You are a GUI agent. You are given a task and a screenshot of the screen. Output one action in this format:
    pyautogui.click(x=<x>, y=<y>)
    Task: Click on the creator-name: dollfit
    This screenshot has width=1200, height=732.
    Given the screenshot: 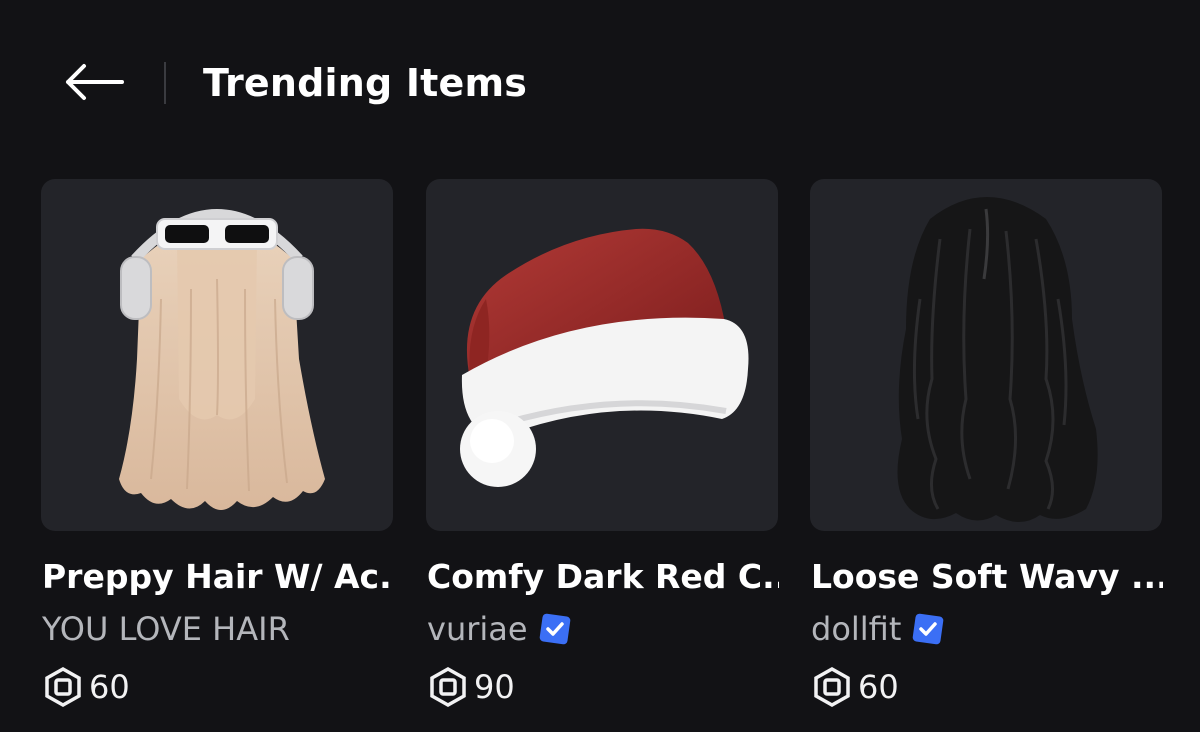 What is the action you would take?
    pyautogui.click(x=856, y=629)
    